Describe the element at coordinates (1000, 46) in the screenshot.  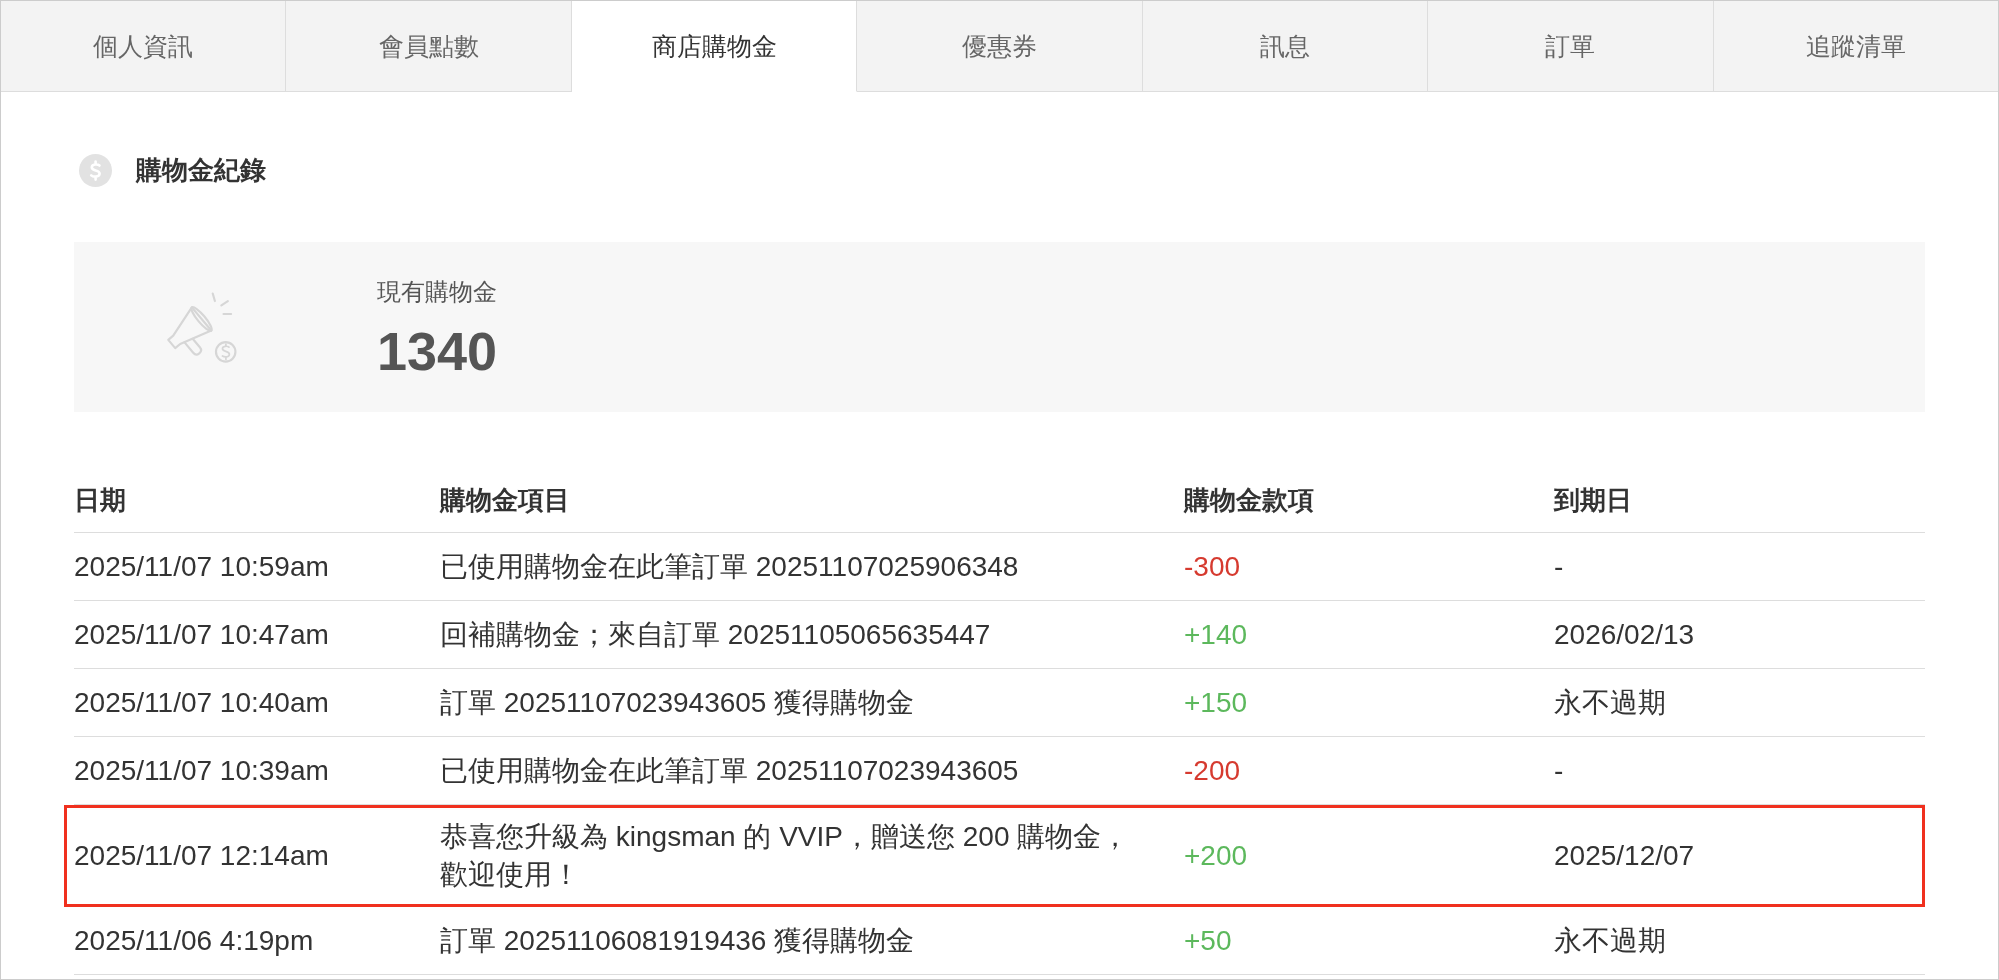
I see `tab: 優惠券` at that location.